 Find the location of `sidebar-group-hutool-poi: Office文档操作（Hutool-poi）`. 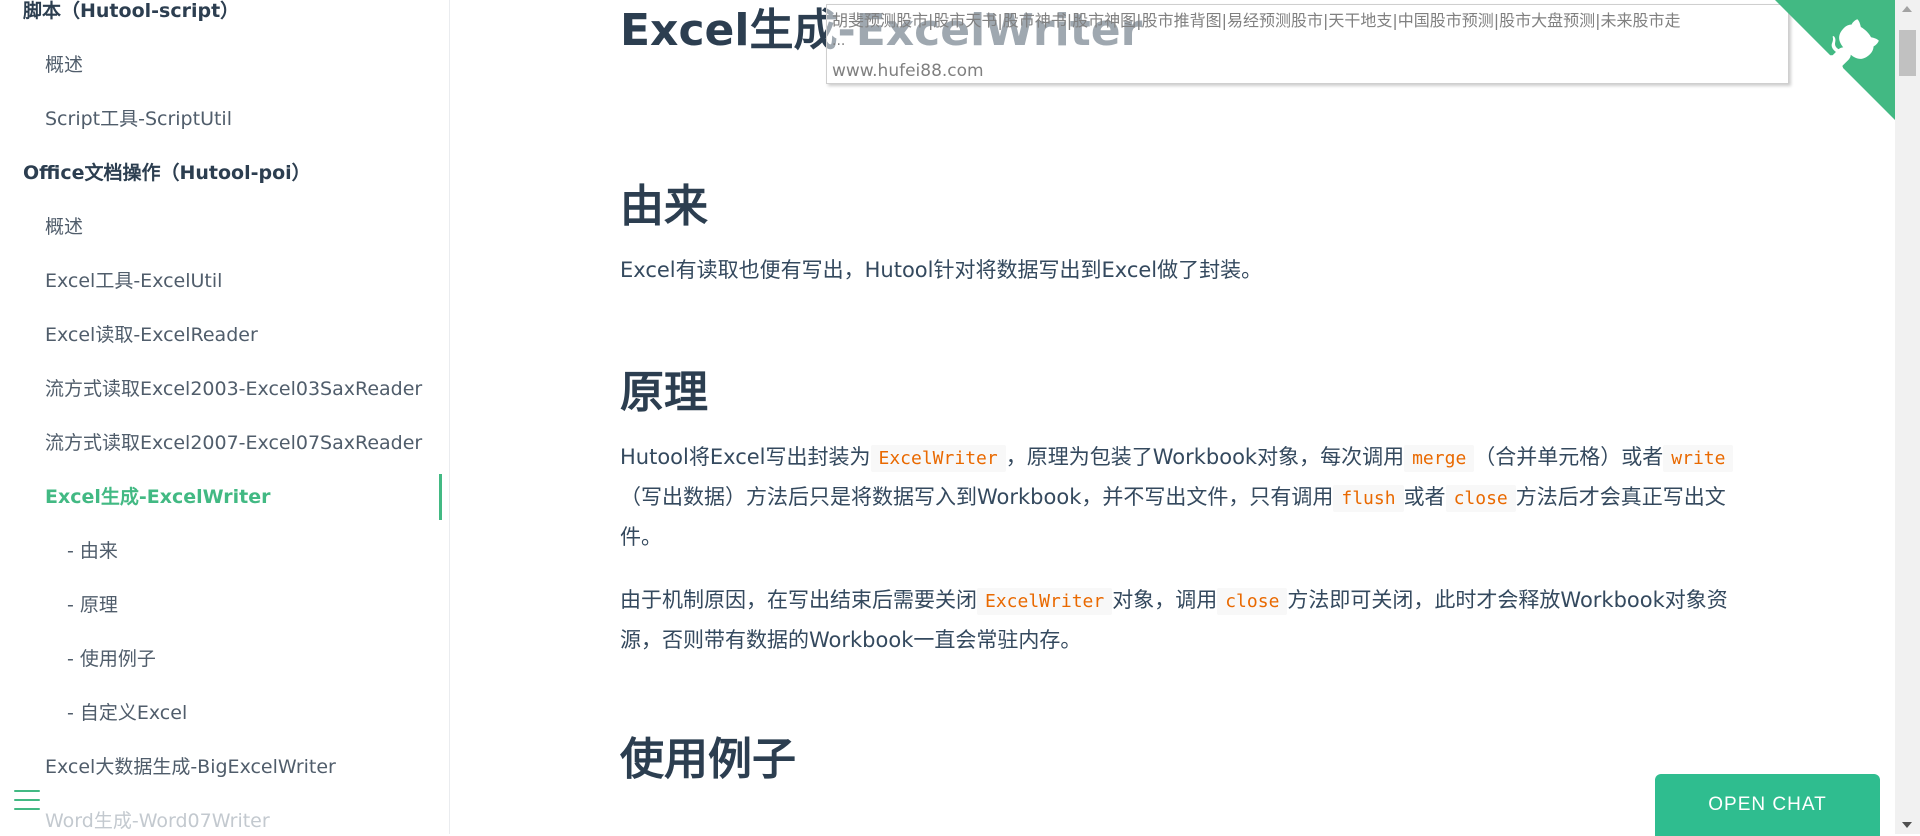

sidebar-group-hutool-poi: Office文档操作（Hutool-poi） is located at coordinates (167, 173).